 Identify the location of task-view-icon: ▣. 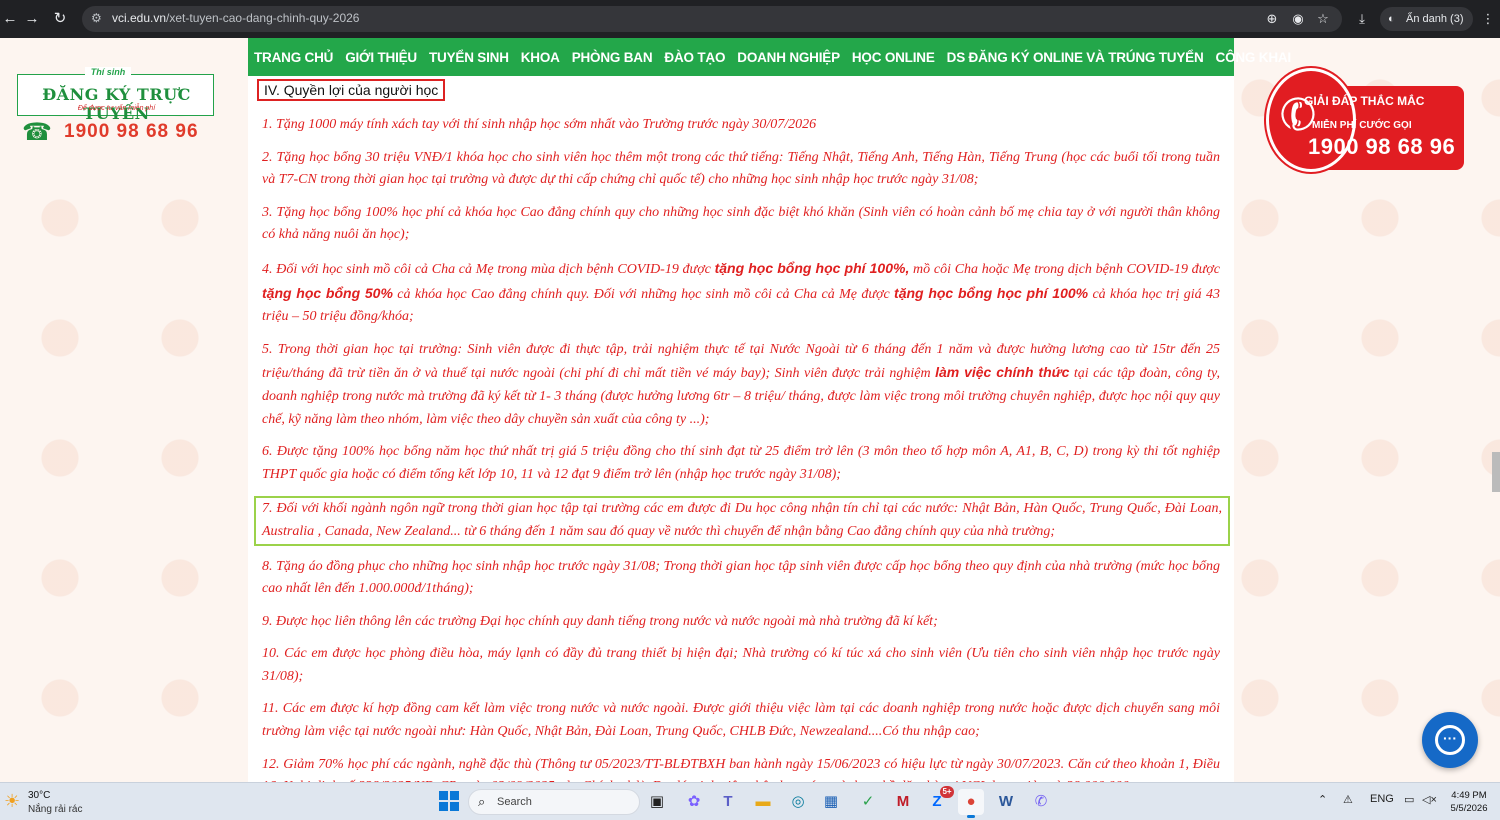
(657, 802).